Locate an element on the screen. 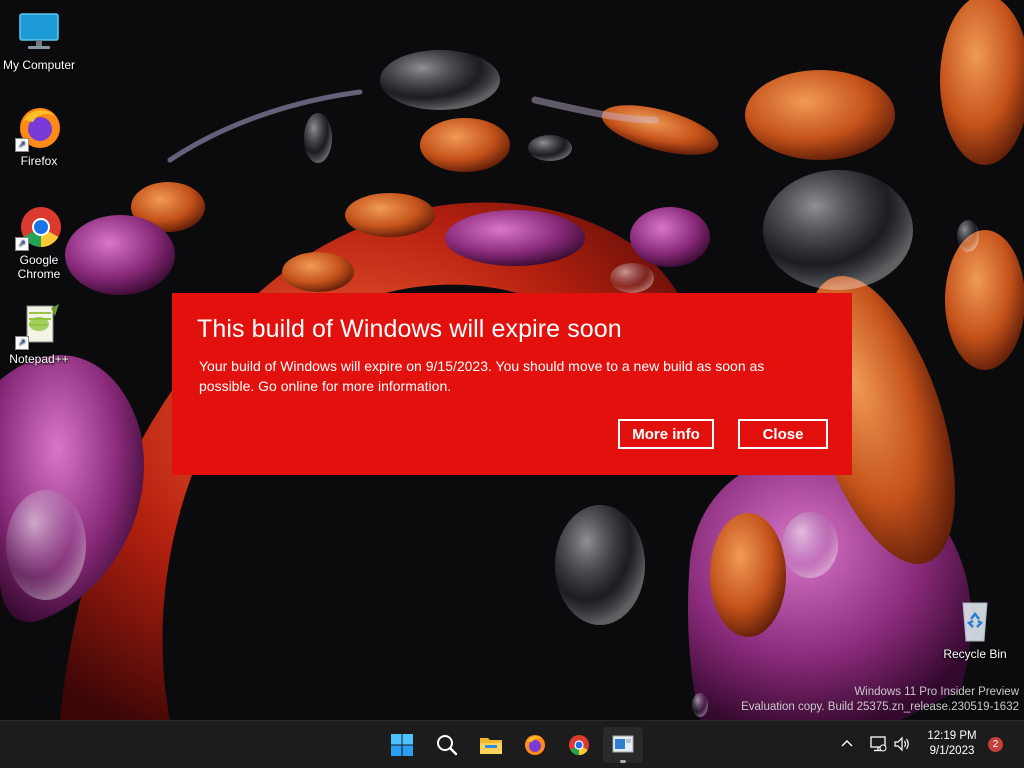  search-icon is located at coordinates (447, 745).